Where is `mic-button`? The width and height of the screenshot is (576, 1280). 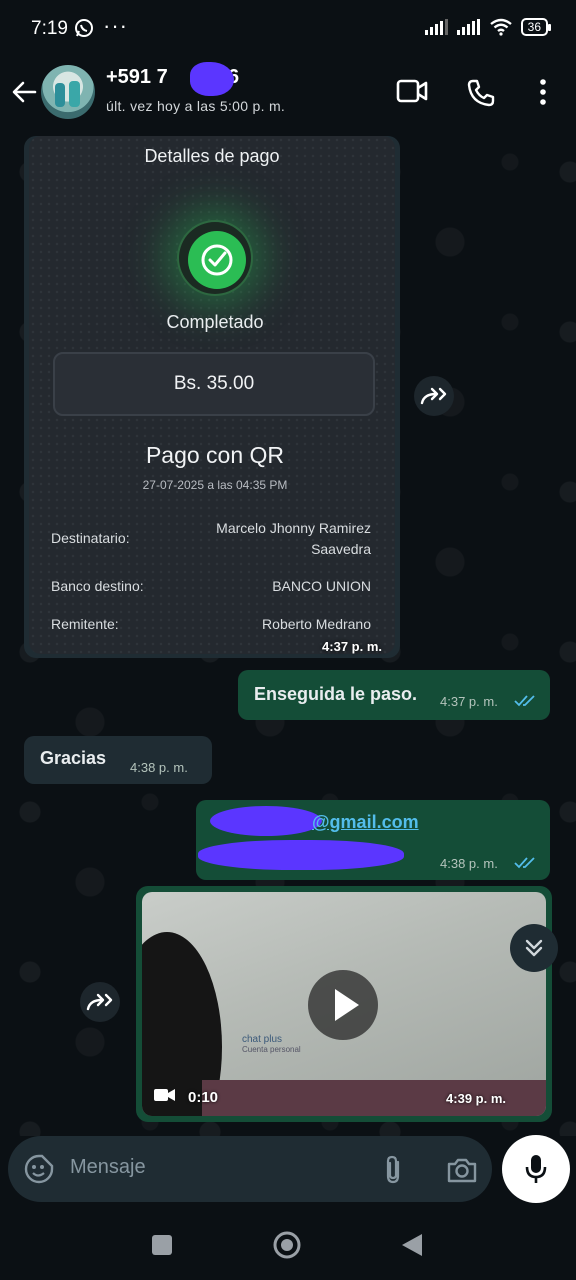 mic-button is located at coordinates (536, 1169).